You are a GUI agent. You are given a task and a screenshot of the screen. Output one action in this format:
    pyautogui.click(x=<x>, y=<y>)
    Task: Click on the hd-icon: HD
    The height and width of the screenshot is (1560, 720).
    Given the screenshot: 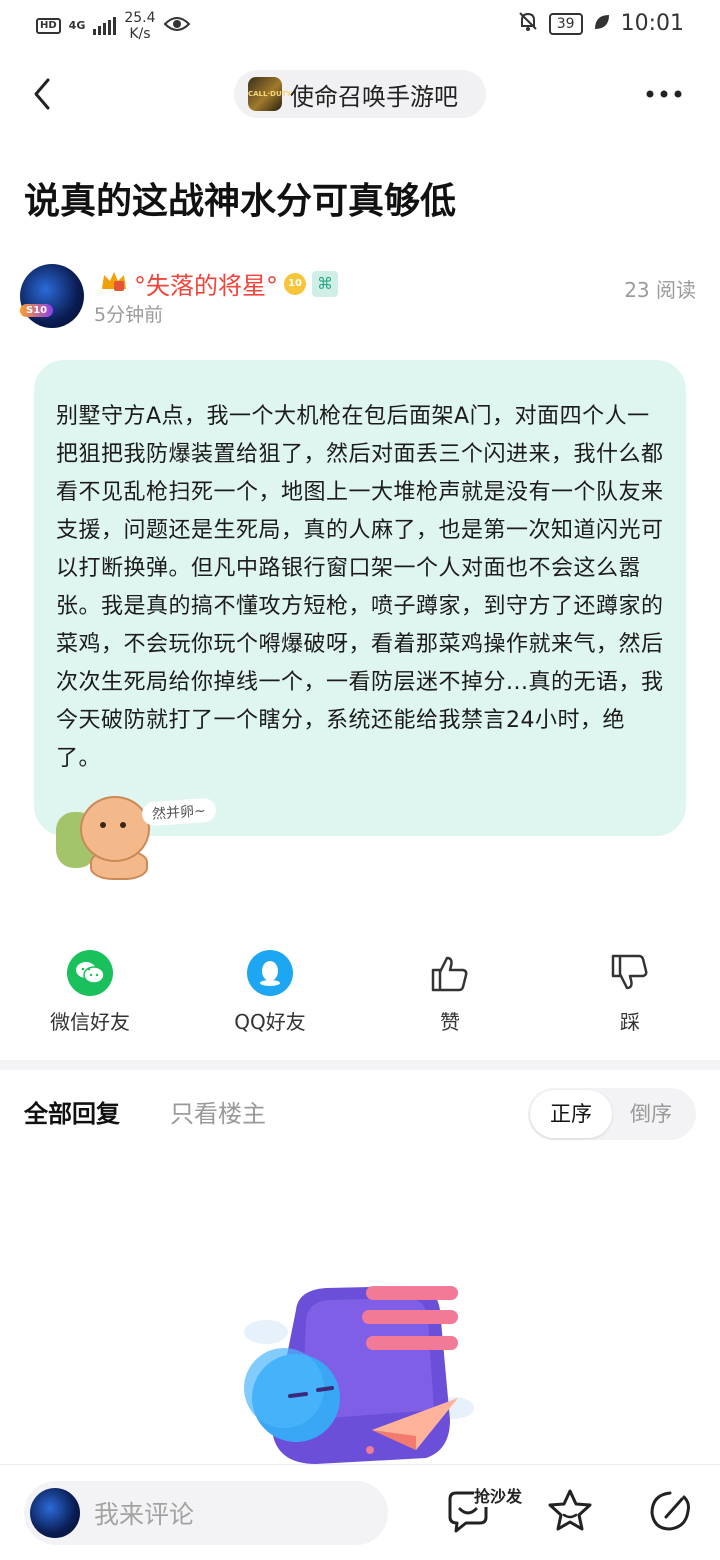 What is the action you would take?
    pyautogui.click(x=48, y=26)
    